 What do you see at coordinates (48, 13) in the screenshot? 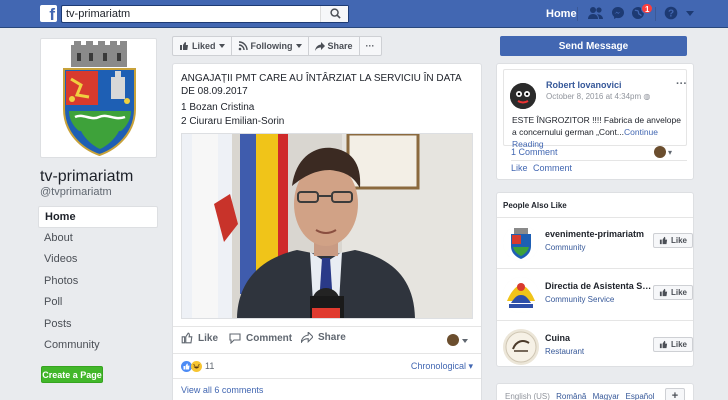
I see `facebook-logo: f` at bounding box center [48, 13].